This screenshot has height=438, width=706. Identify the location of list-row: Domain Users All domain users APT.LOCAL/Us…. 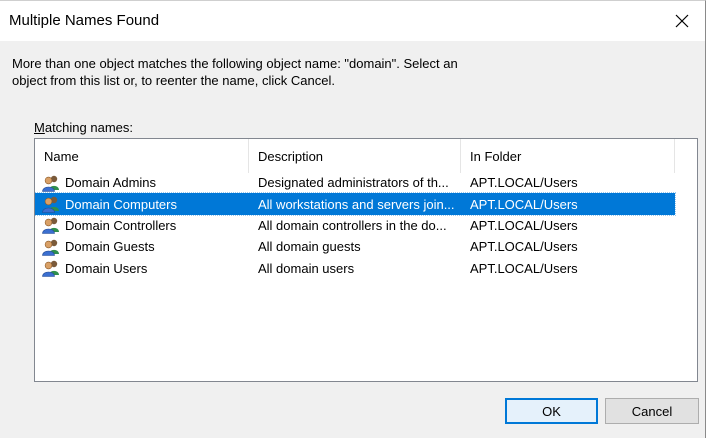
(355, 268).